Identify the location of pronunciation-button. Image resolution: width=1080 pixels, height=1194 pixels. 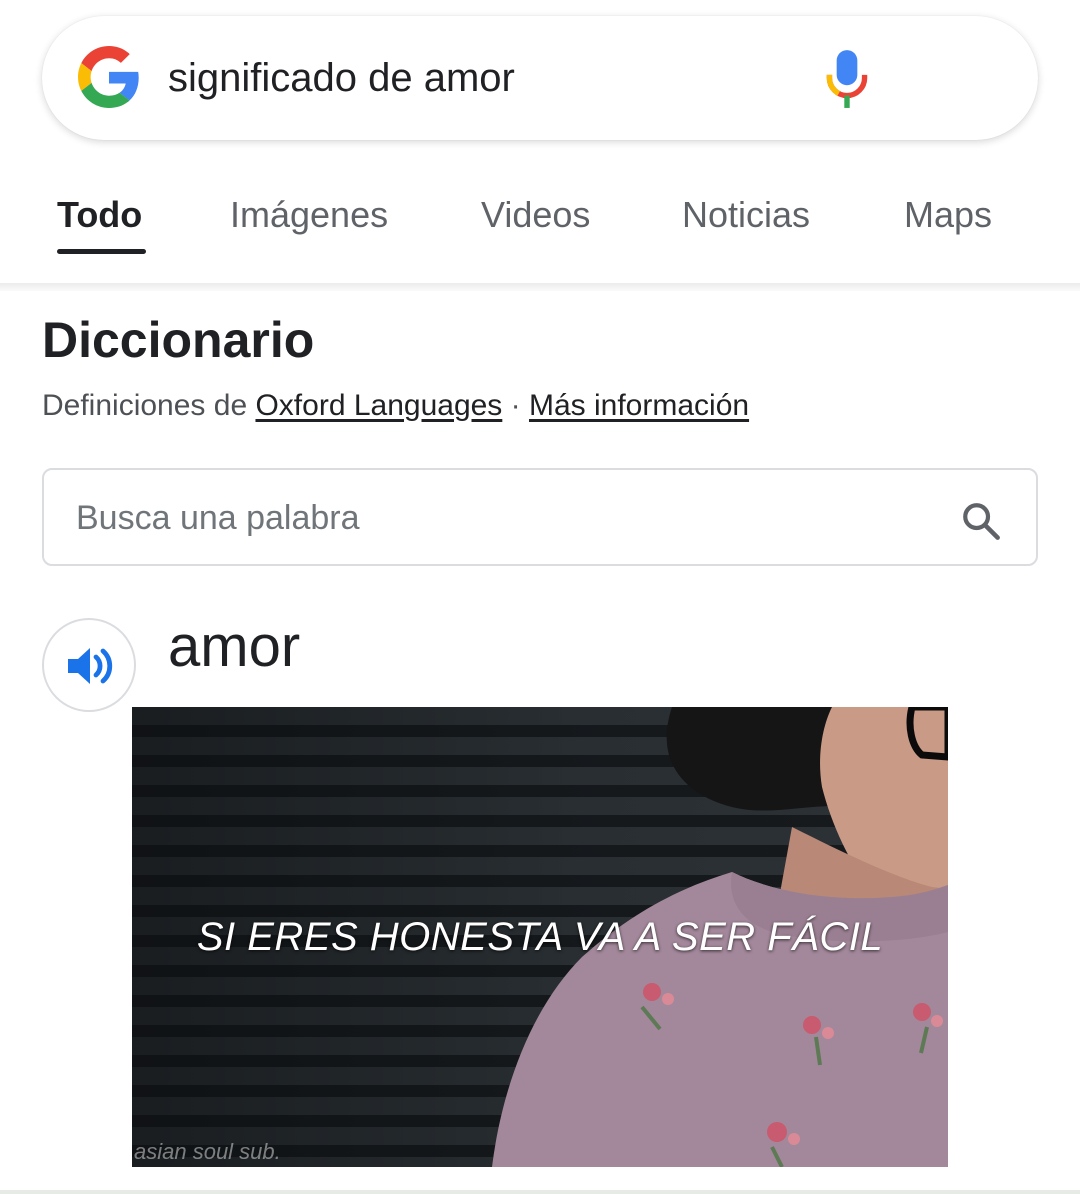
(89, 665).